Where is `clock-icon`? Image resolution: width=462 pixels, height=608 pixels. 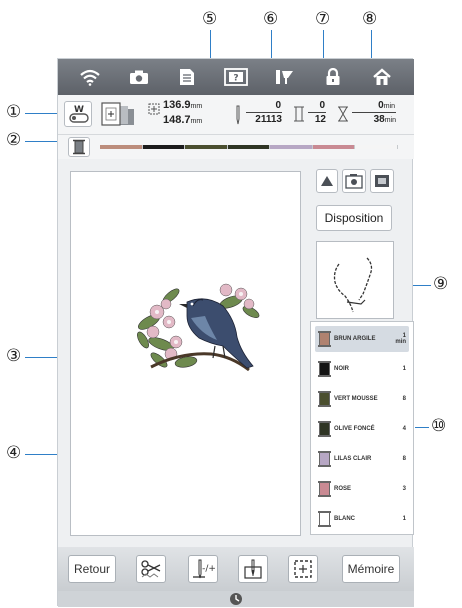 clock-icon is located at coordinates (236, 599).